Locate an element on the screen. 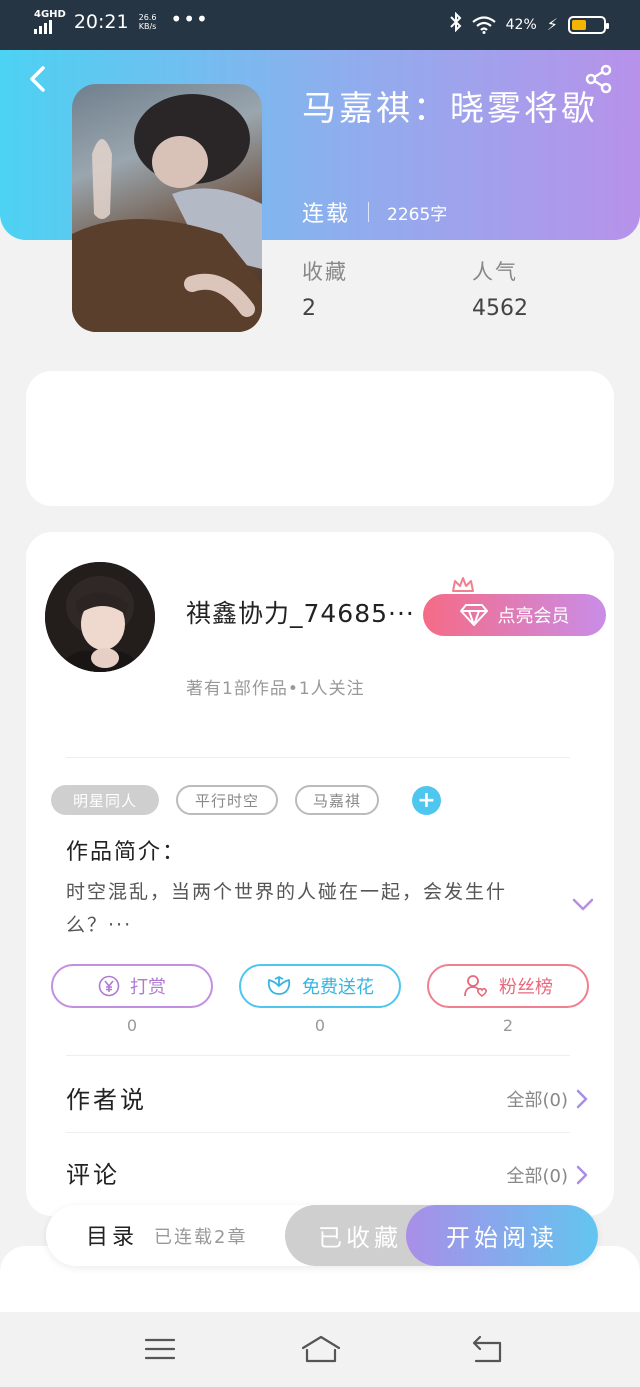  signal-indicator: 4GHD is located at coordinates (50, 22).